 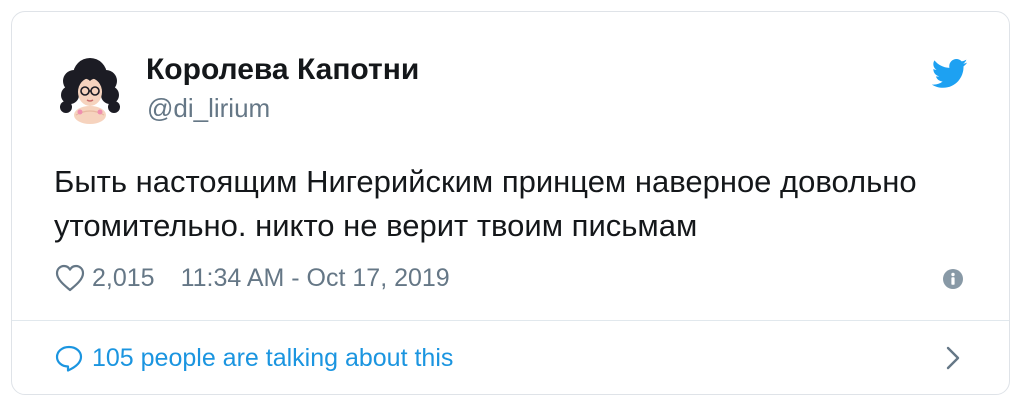 What do you see at coordinates (272, 358) in the screenshot?
I see `conversation-label: 105 people are talking about this` at bounding box center [272, 358].